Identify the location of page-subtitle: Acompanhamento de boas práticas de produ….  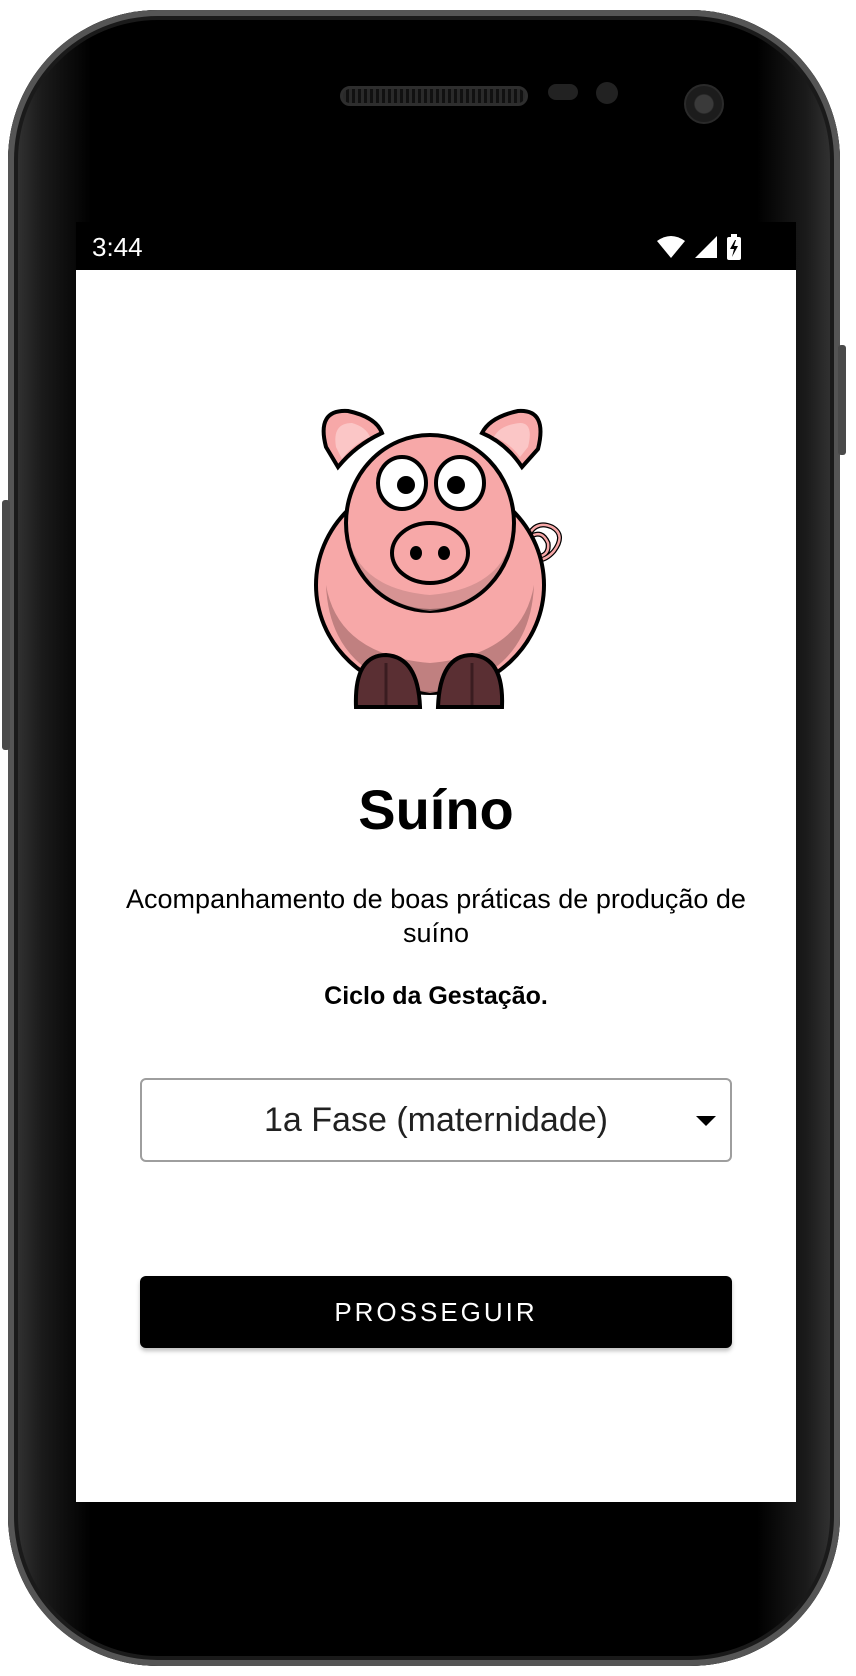
(436, 916).